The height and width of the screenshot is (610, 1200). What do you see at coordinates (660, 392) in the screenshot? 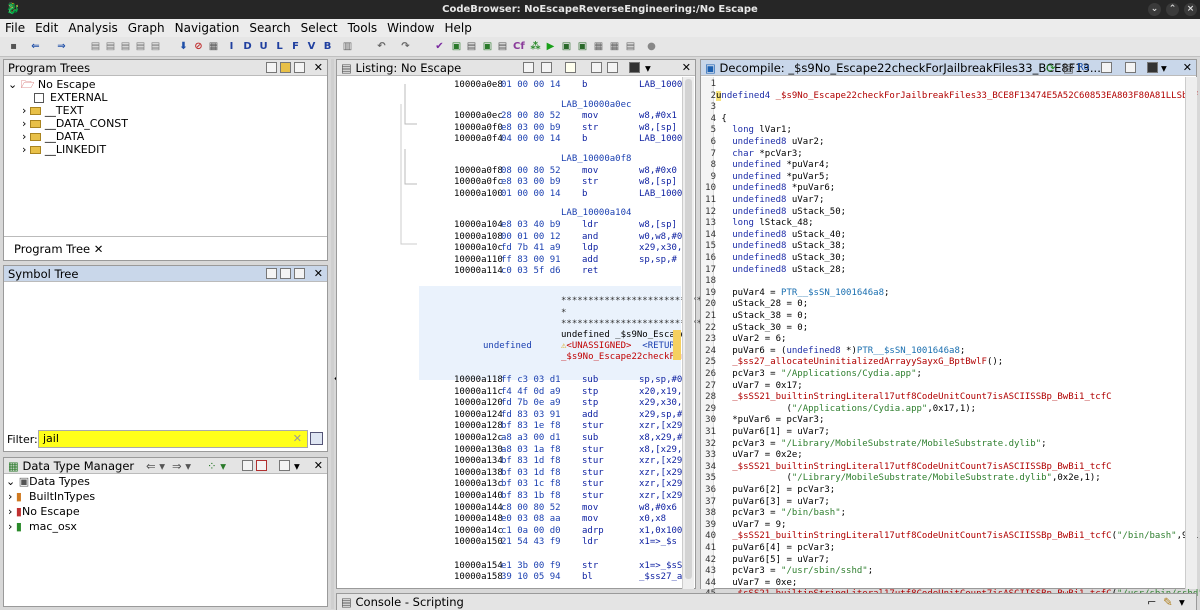
I see `operands: x20,x19,` at bounding box center [660, 392].